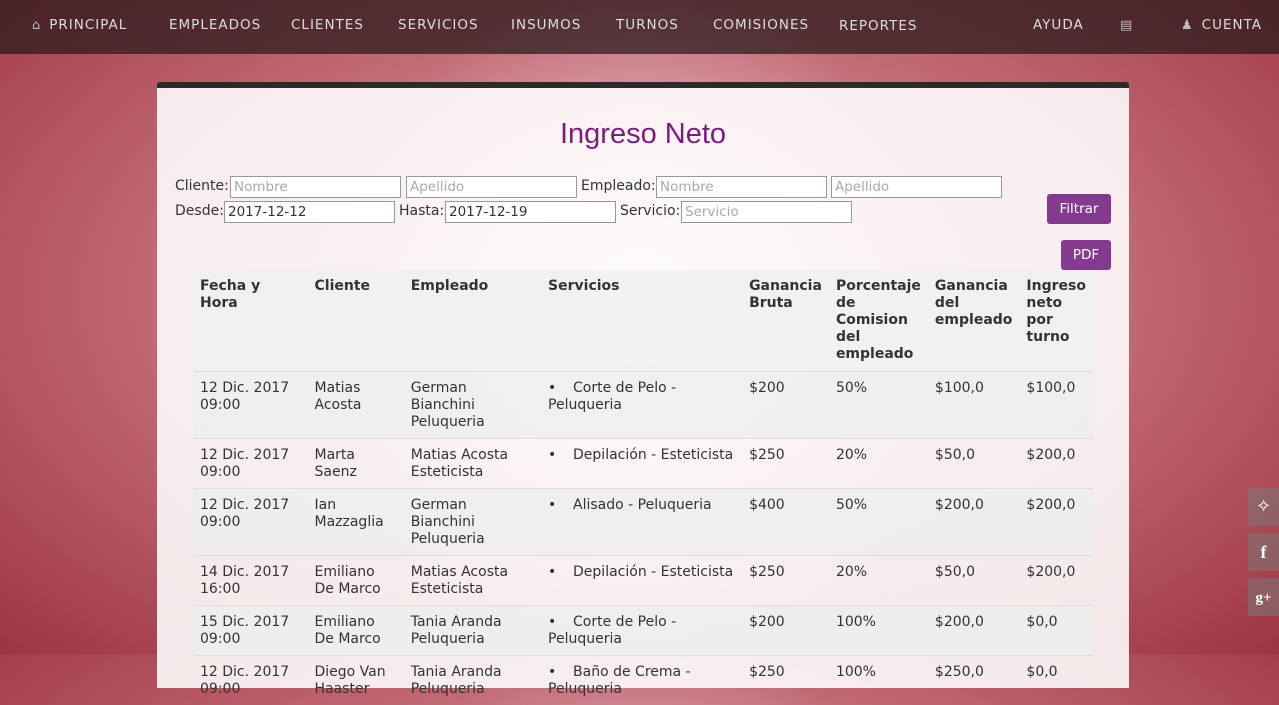 Image resolution: width=1279 pixels, height=705 pixels. I want to click on nav-servicios-label: SERVICIOS, so click(438, 25).